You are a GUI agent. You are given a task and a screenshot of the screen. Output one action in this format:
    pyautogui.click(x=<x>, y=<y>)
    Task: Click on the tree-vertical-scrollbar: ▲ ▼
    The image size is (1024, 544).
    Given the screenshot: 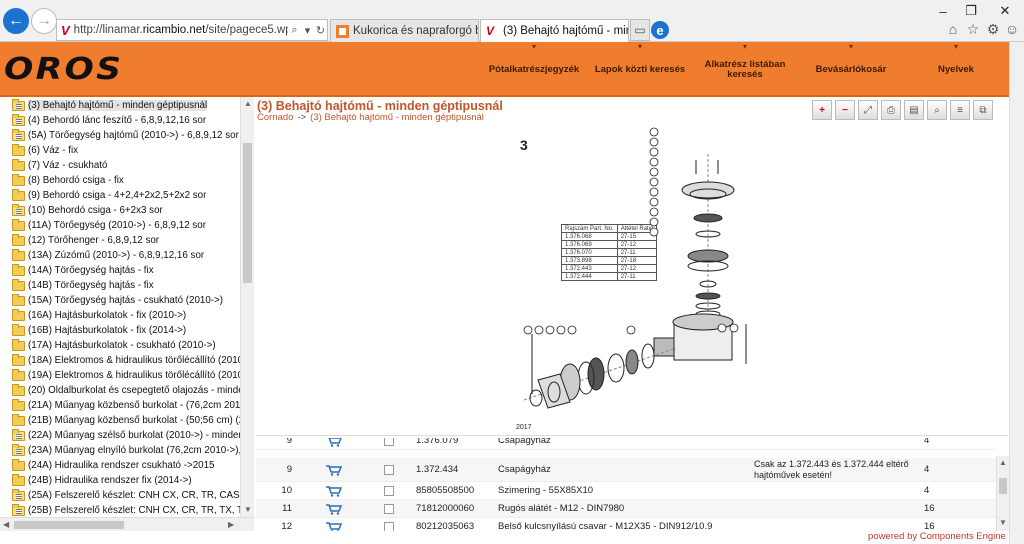 What is the action you would take?
    pyautogui.click(x=247, y=307)
    